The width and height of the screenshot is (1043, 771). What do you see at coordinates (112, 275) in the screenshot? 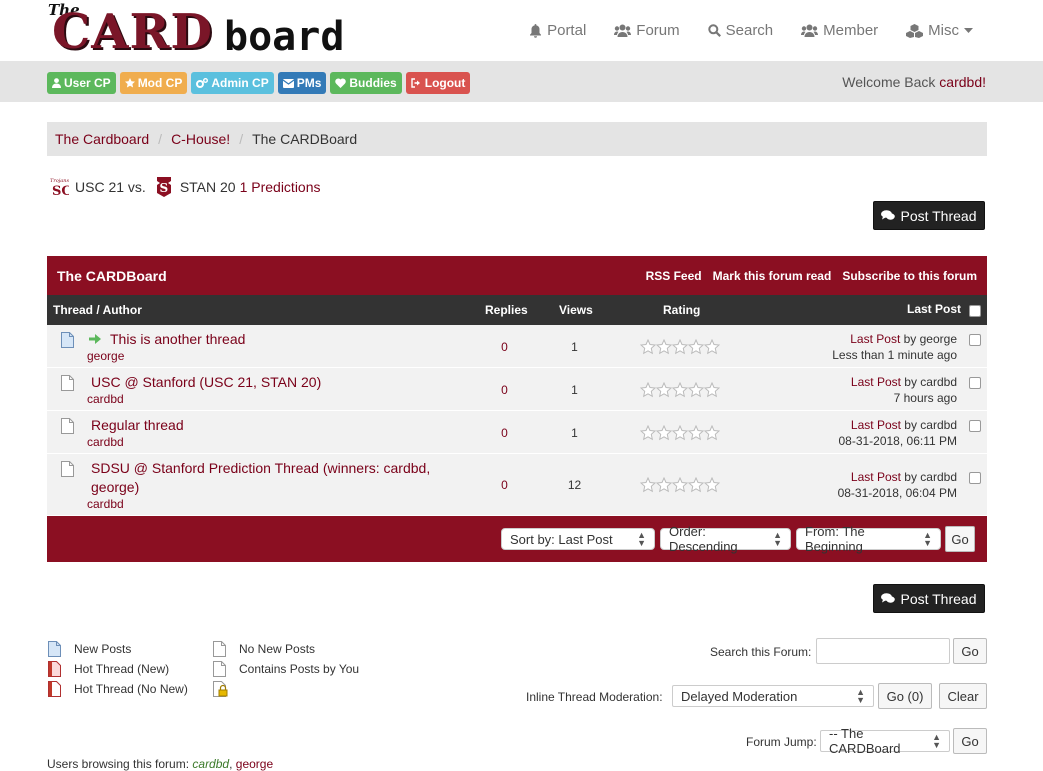
I see `forum-title: The CARDBoard` at bounding box center [112, 275].